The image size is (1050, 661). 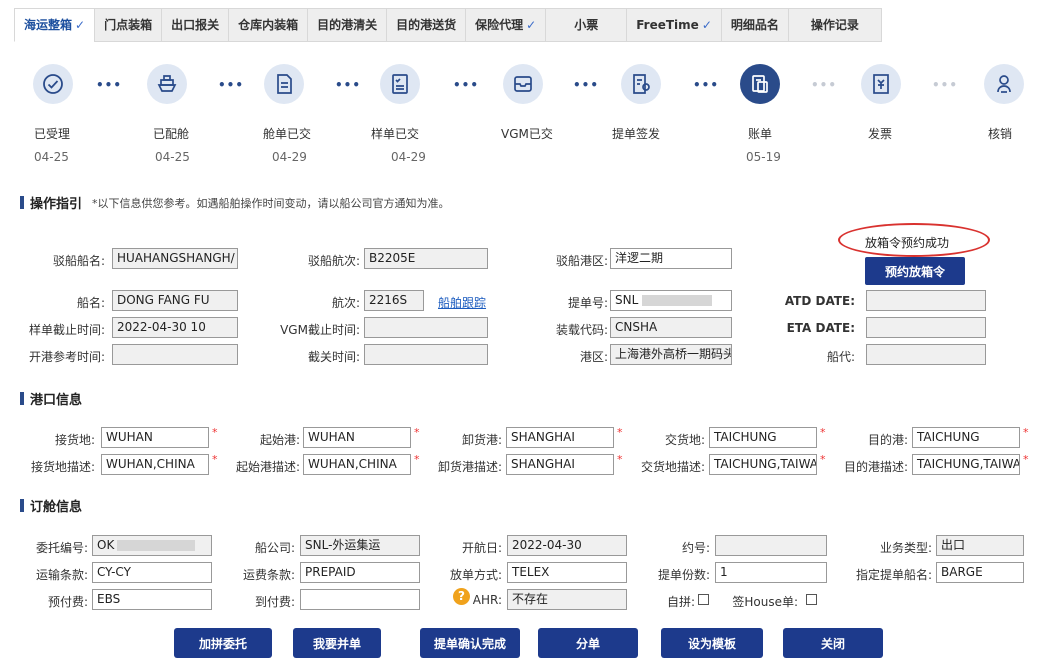 What do you see at coordinates (171, 134) in the screenshot?
I see `step-label: 已配舱` at bounding box center [171, 134].